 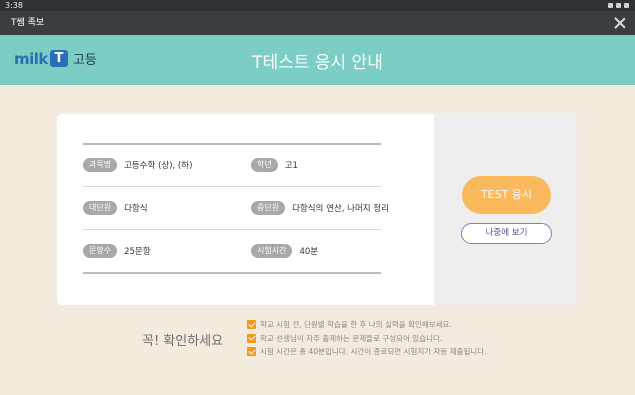 What do you see at coordinates (232, 164) in the screenshot?
I see `info-row-subject: 과목명 고등수학 (상), (하) 학년 고1` at bounding box center [232, 164].